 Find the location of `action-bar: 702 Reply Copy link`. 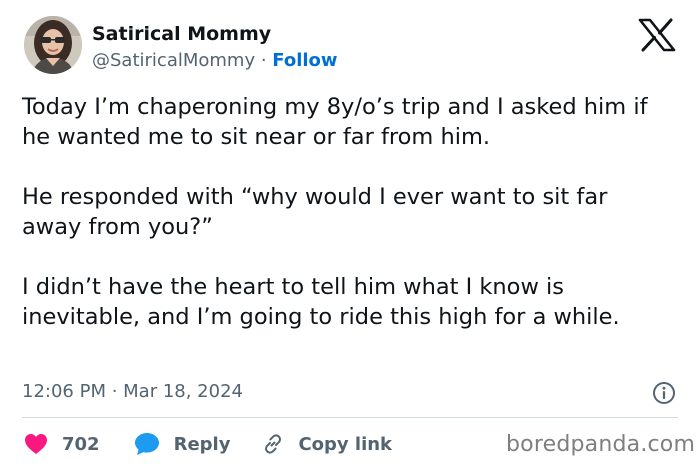

action-bar: 702 Reply Copy link is located at coordinates (208, 444).